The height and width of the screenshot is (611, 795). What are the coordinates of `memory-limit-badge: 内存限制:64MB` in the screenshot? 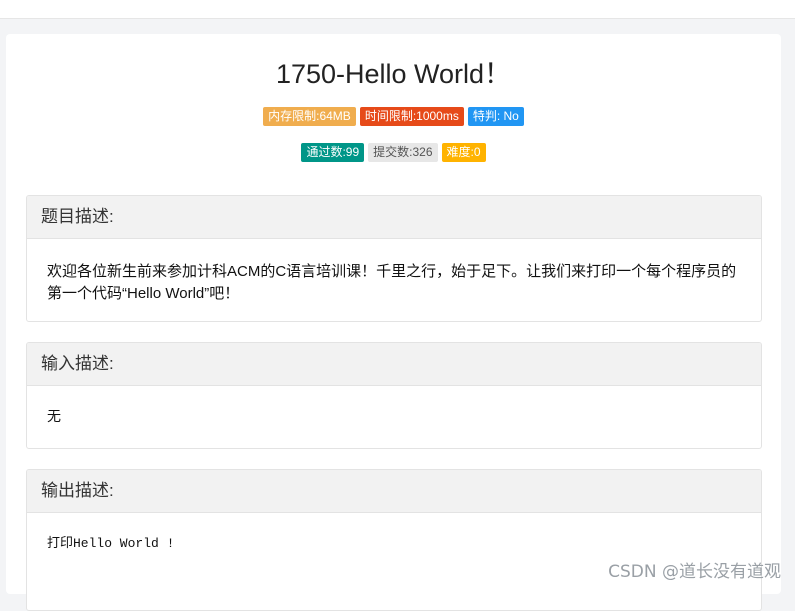 It's located at (309, 116).